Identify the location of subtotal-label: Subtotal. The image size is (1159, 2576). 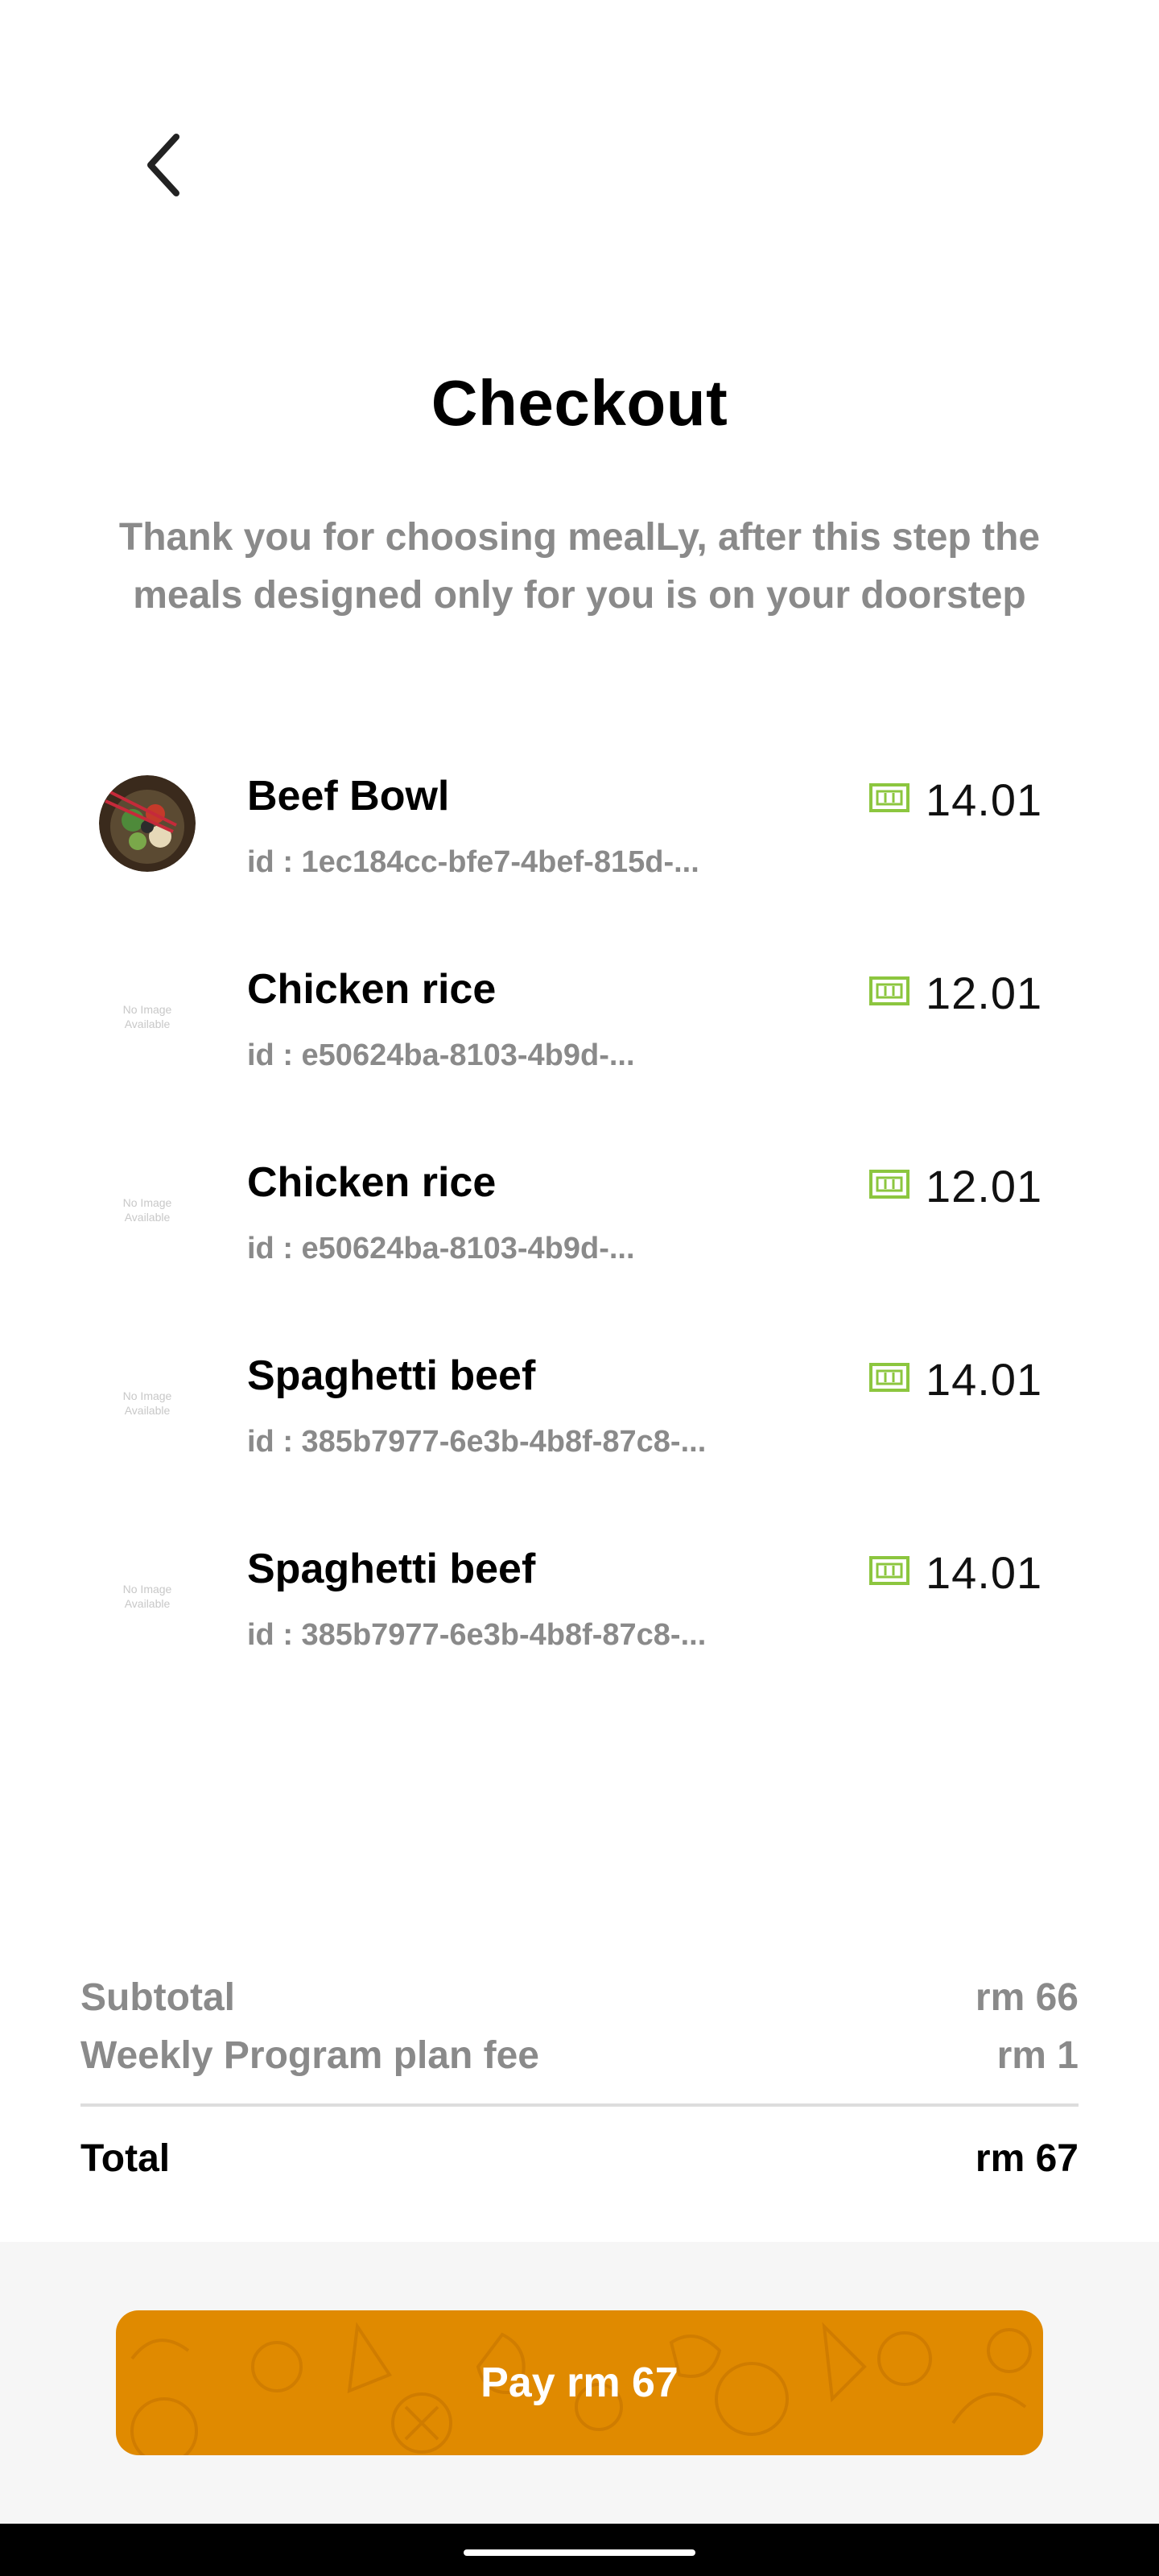
(157, 1997).